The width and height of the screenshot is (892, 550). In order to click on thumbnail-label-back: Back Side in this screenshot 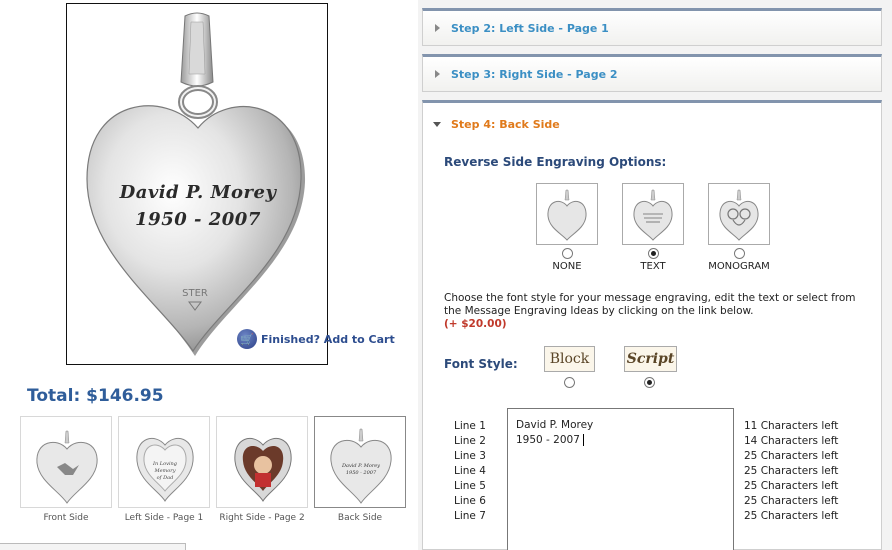, I will do `click(360, 518)`.